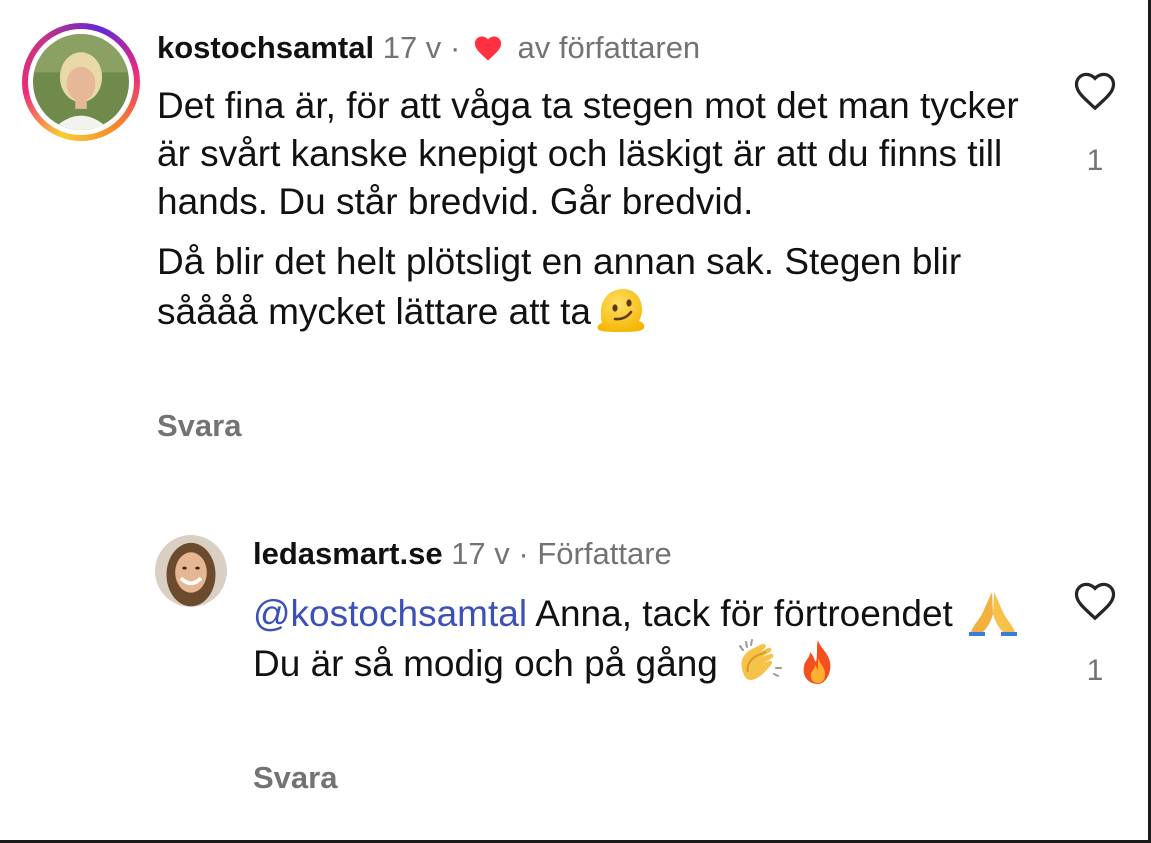 The image size is (1151, 843). Describe the element at coordinates (609, 47) in the screenshot. I see `author-like-label: av författaren` at that location.